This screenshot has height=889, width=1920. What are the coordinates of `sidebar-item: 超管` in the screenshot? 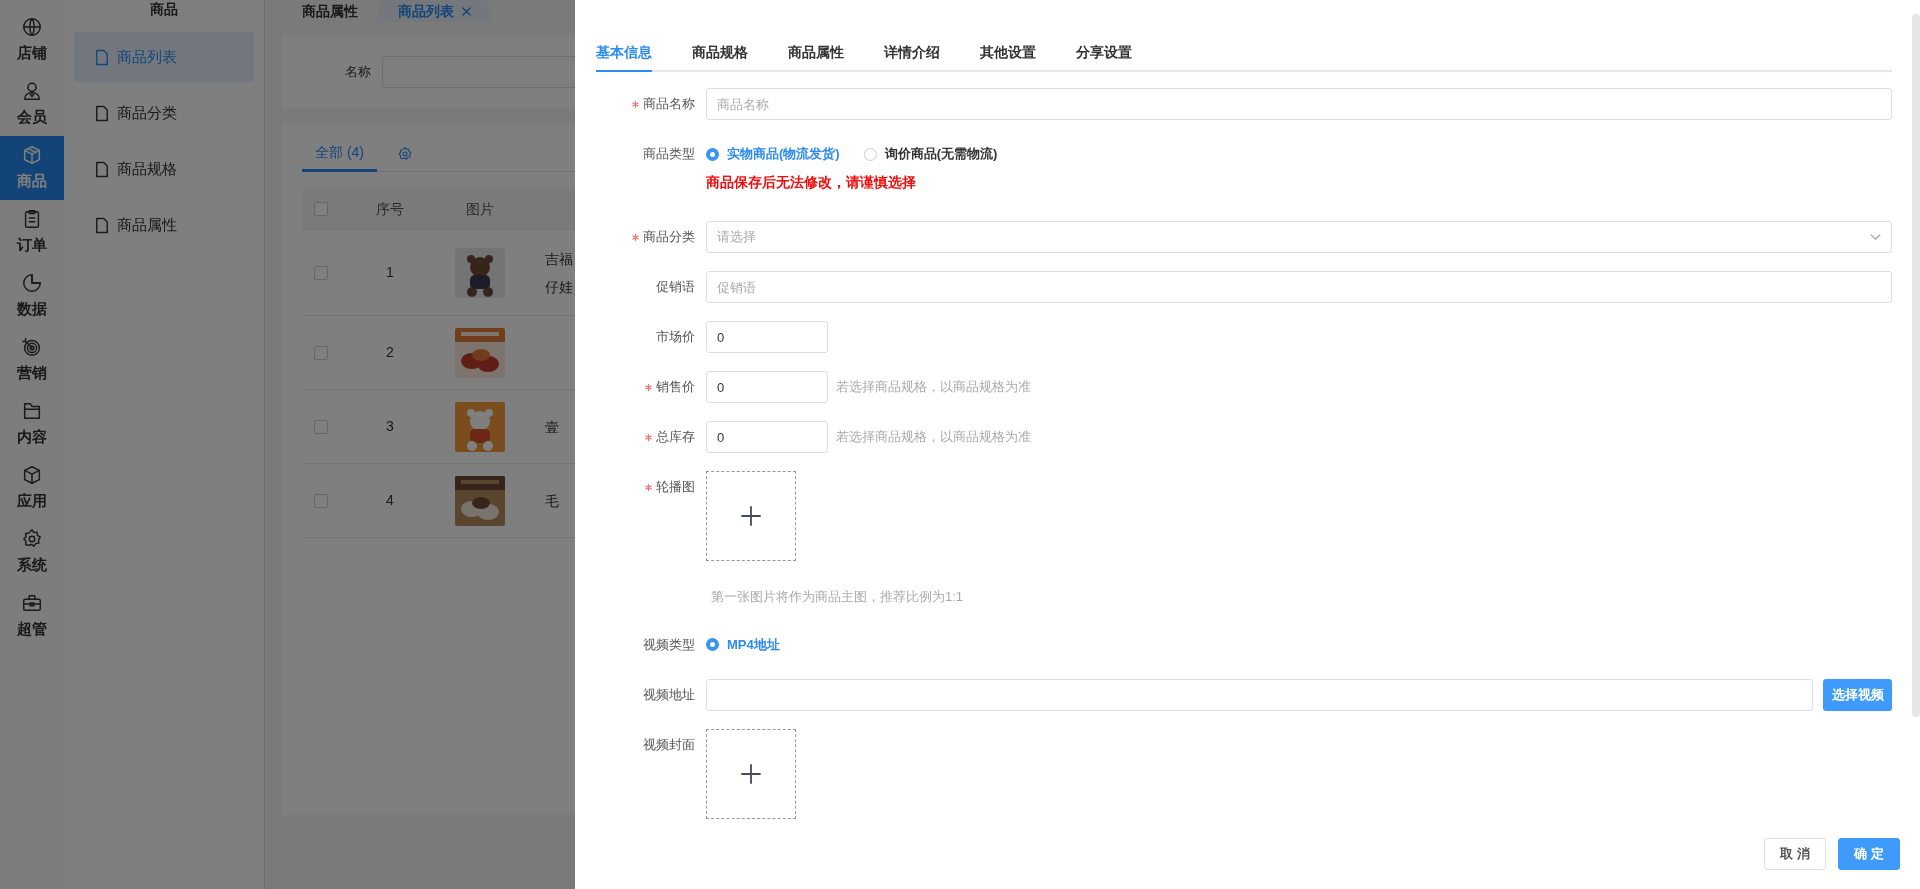 It's located at (32, 616).